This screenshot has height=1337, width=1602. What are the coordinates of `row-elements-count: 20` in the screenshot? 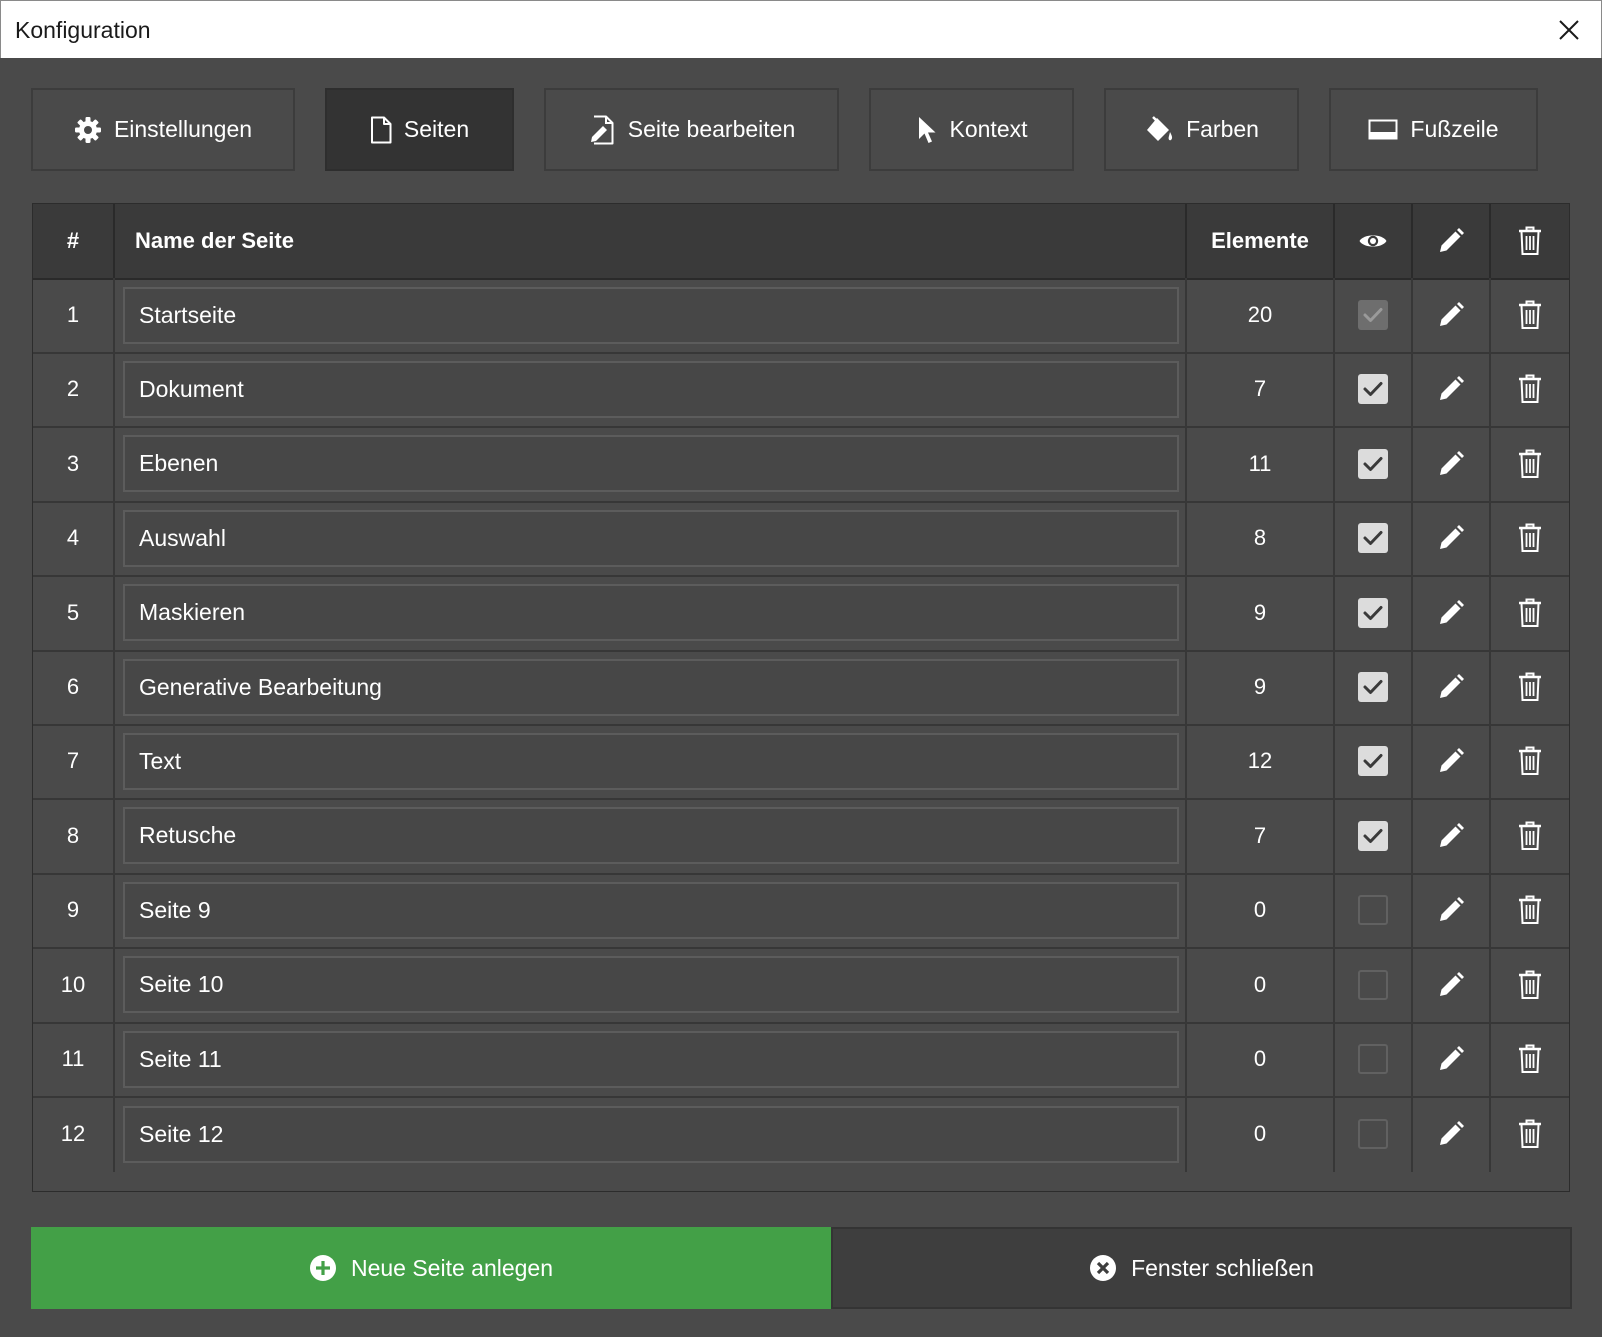 It's located at (1261, 315).